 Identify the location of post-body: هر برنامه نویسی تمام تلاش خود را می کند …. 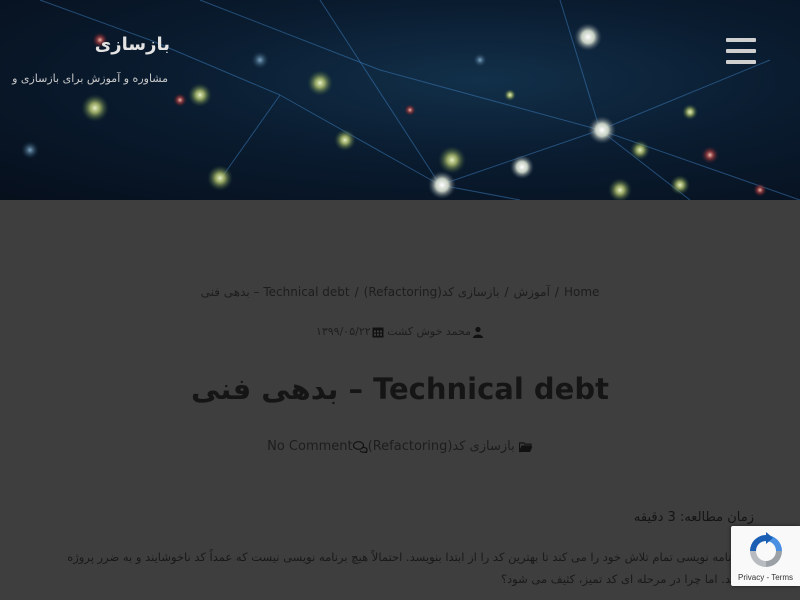
(412, 568).